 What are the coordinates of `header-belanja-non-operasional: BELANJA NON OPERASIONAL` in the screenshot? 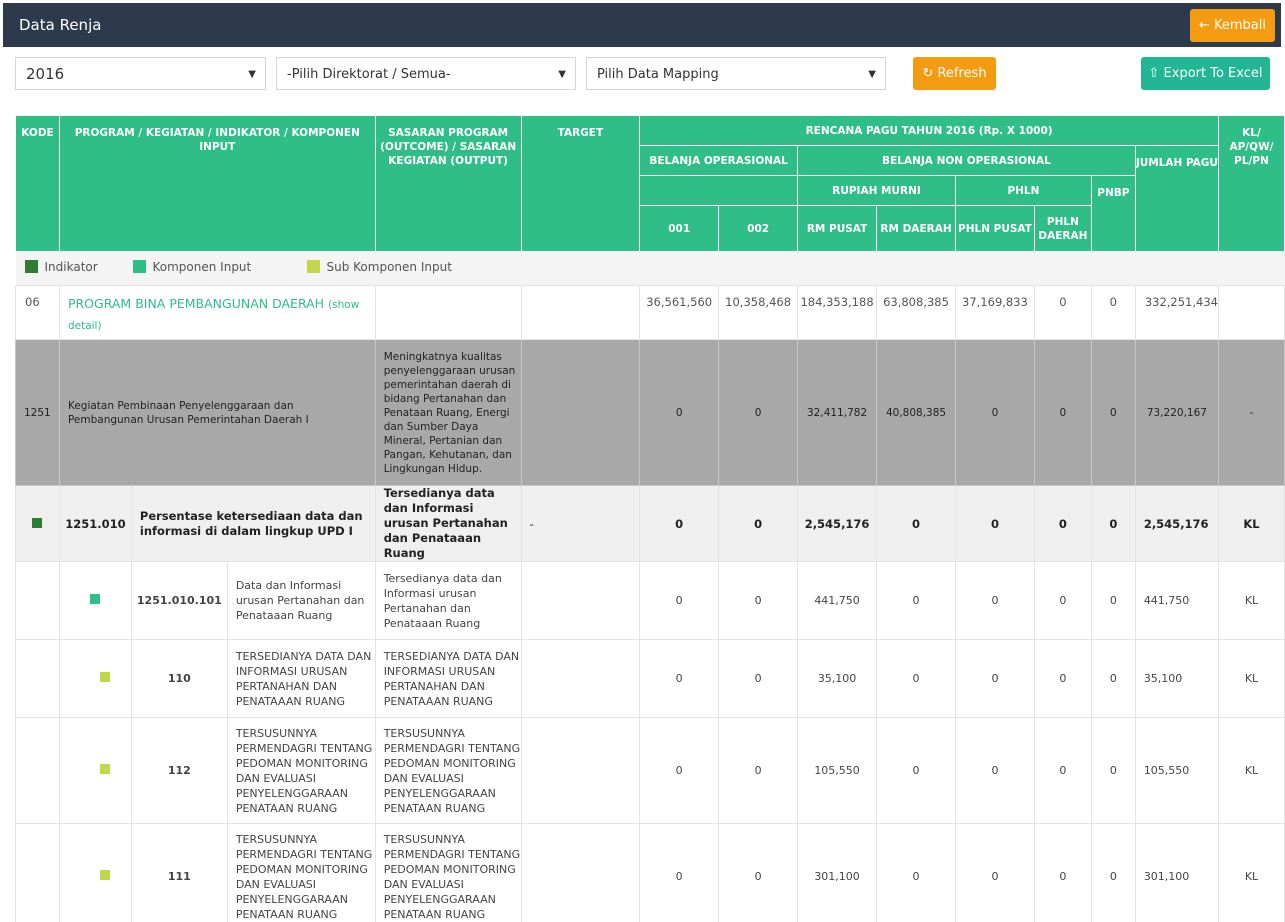 It's located at (966, 160).